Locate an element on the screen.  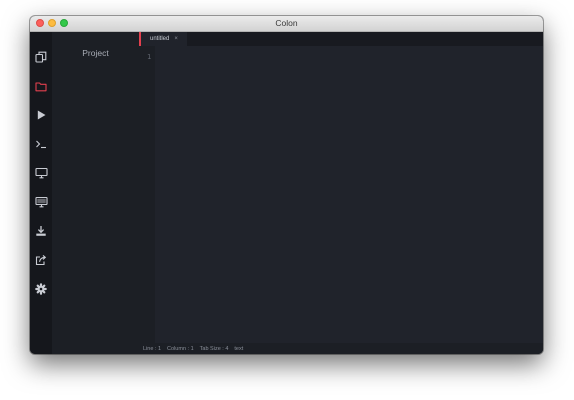
tab-untitled: untitled × is located at coordinates (163, 39).